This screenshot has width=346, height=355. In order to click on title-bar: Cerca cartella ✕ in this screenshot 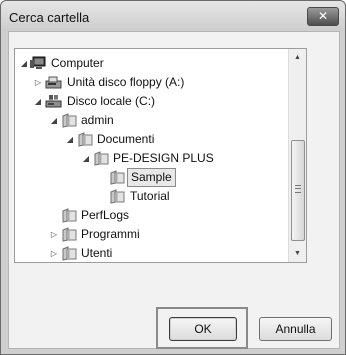, I will do `click(173, 16)`.